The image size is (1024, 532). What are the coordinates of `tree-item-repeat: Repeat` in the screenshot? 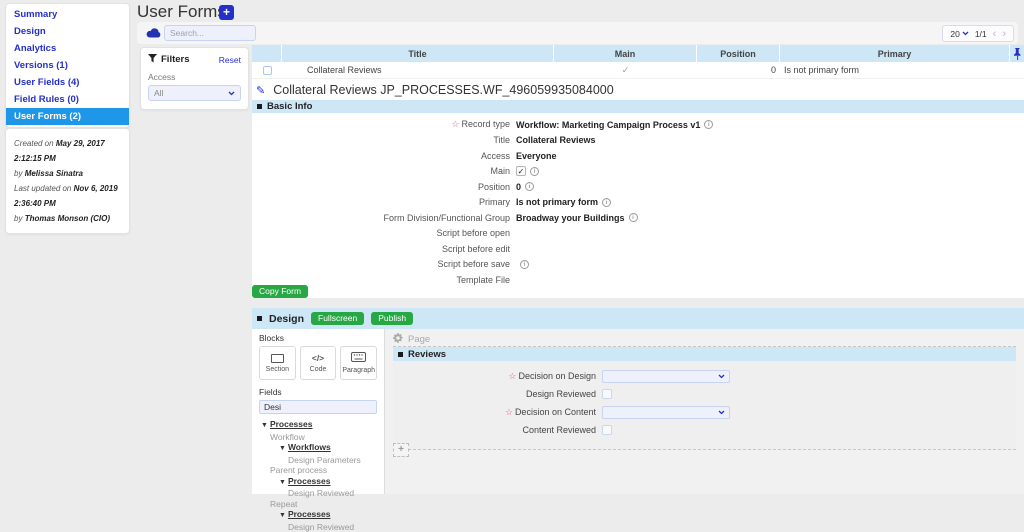 It's located at (318, 504).